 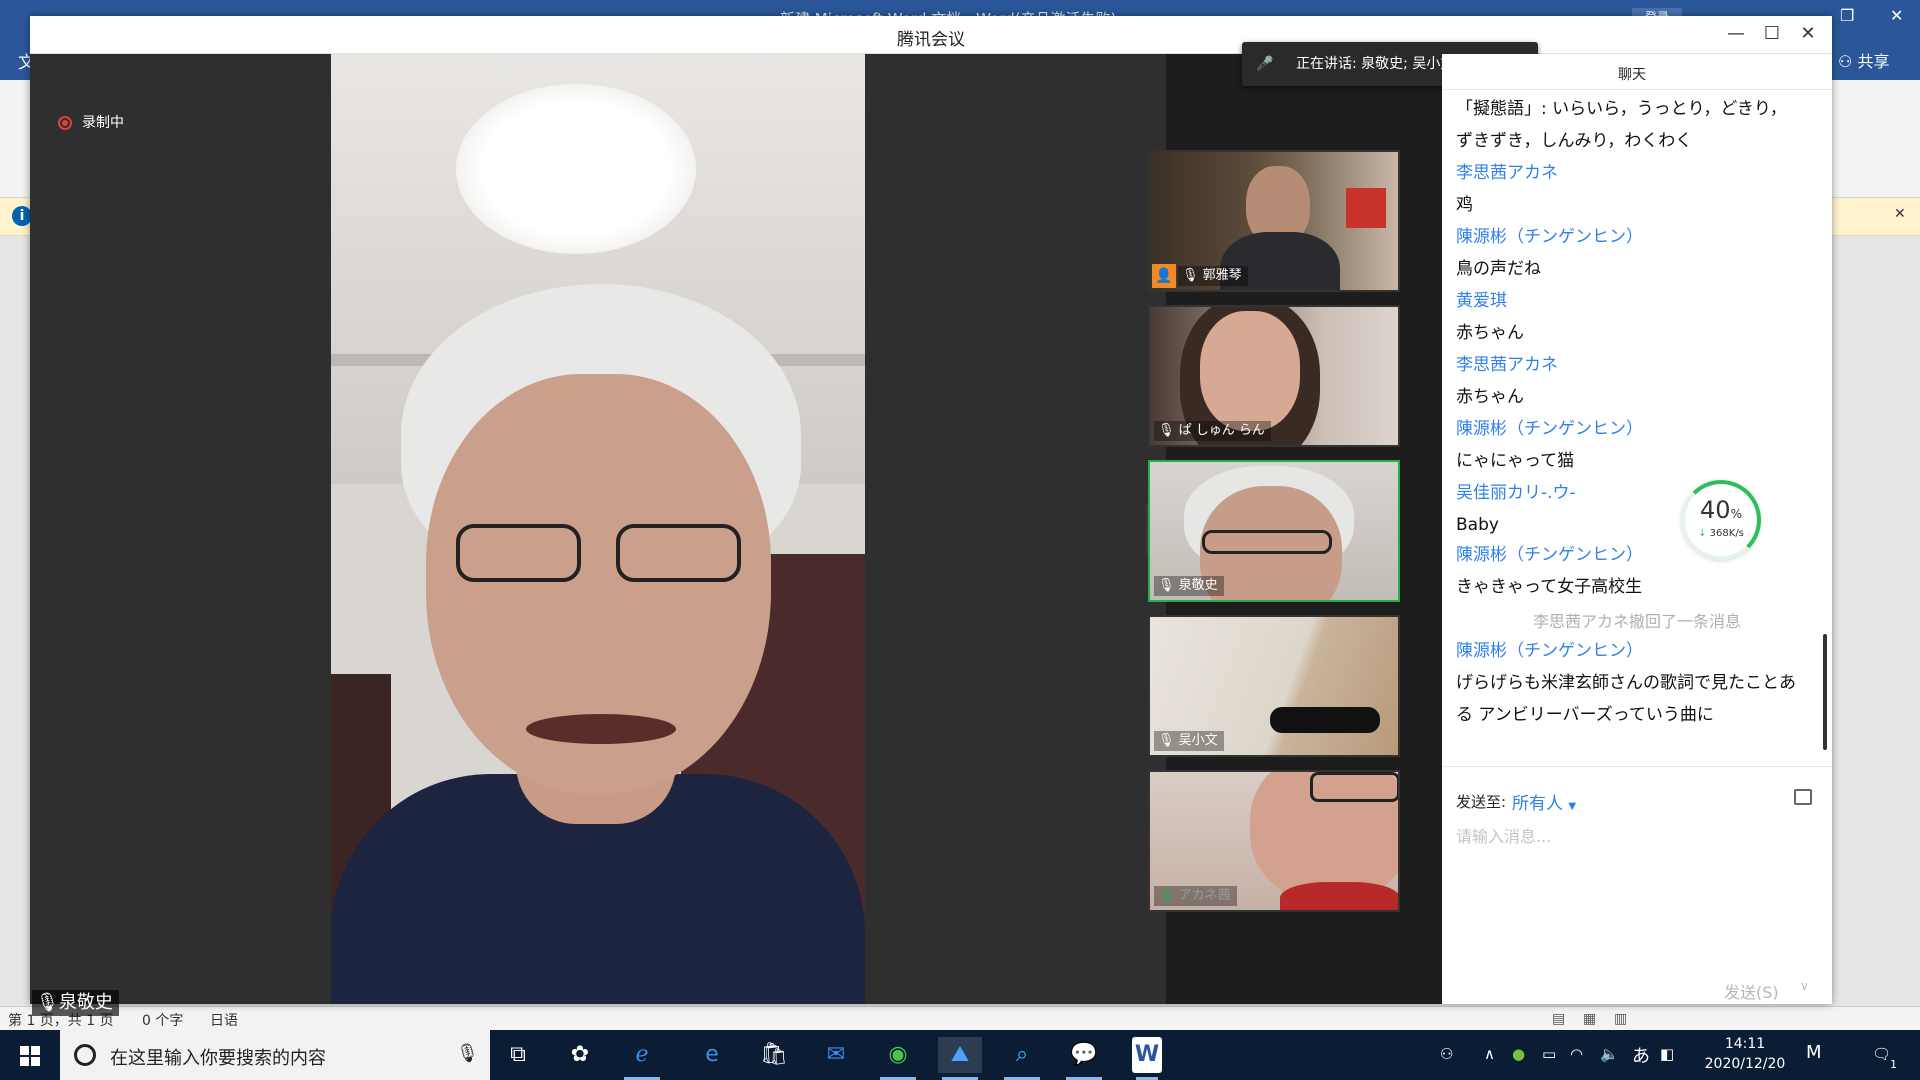 I want to click on participant-name-tag: 🎙 アカネ茜, so click(x=1195, y=896).